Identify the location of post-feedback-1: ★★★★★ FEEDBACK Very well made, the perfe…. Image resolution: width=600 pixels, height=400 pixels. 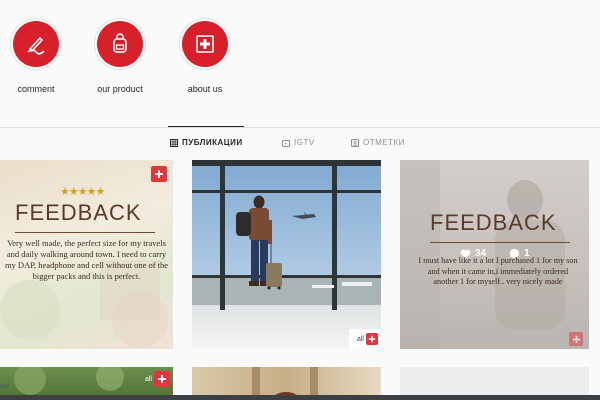
(86, 254).